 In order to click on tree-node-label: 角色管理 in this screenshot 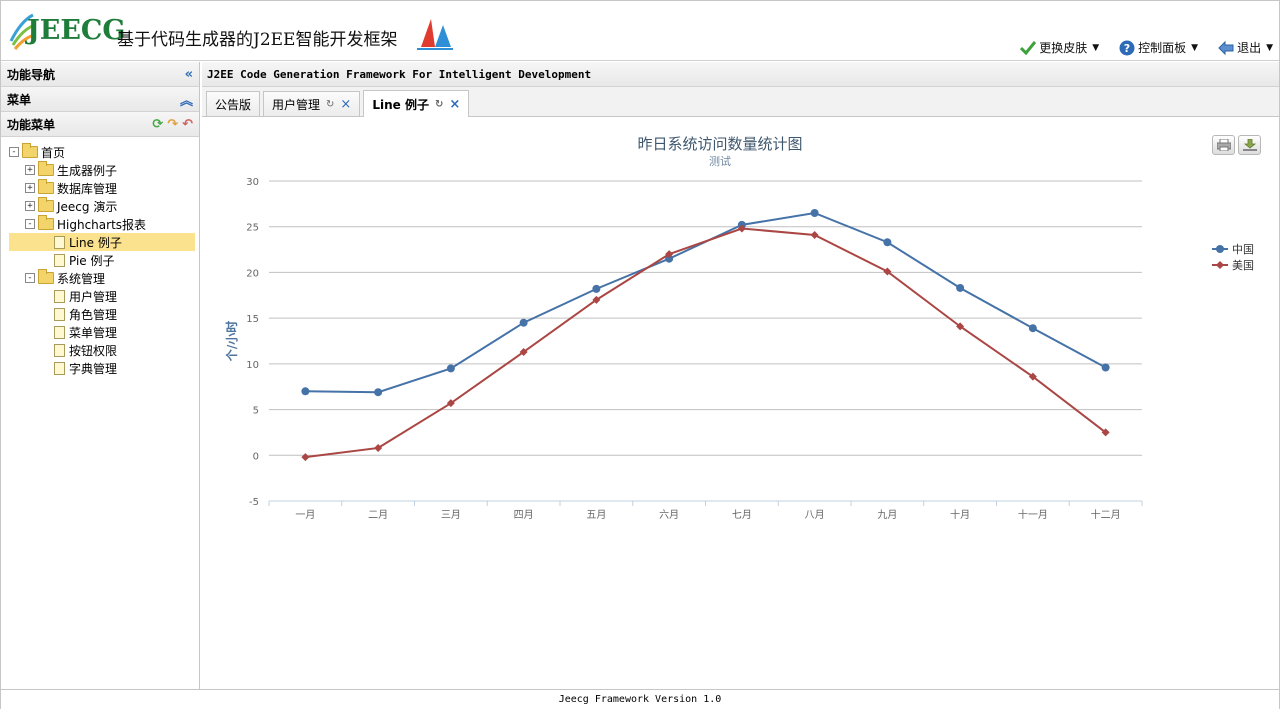, I will do `click(93, 314)`.